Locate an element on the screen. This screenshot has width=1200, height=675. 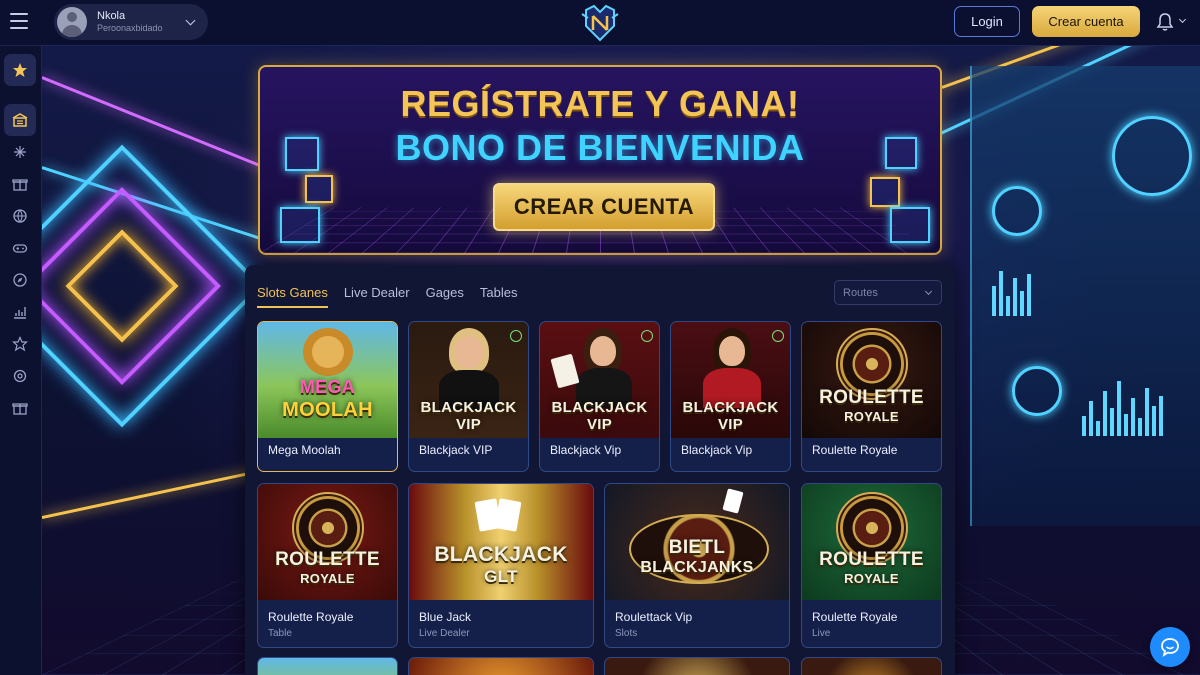
card-meta: Blue Jack Live Dealer is located at coordinates (503, 624).